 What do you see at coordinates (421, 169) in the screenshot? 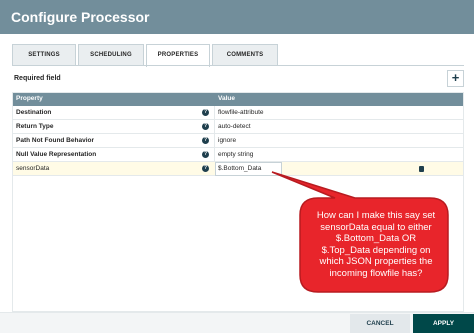
I see `trash-icon` at bounding box center [421, 169].